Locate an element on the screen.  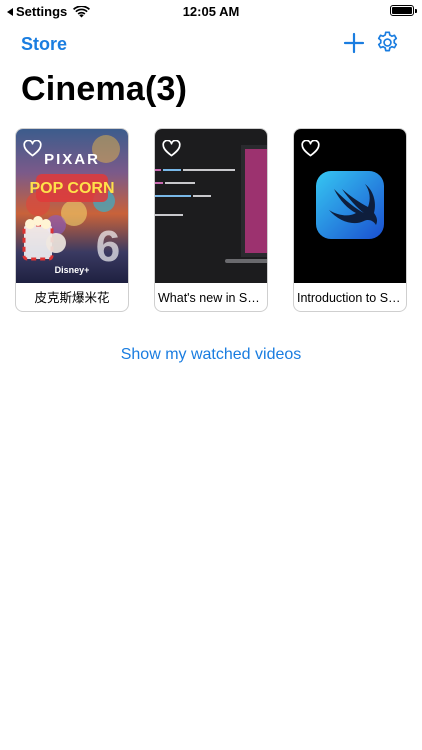
video-card: Introduction to SwiftUI is located at coordinates (350, 220).